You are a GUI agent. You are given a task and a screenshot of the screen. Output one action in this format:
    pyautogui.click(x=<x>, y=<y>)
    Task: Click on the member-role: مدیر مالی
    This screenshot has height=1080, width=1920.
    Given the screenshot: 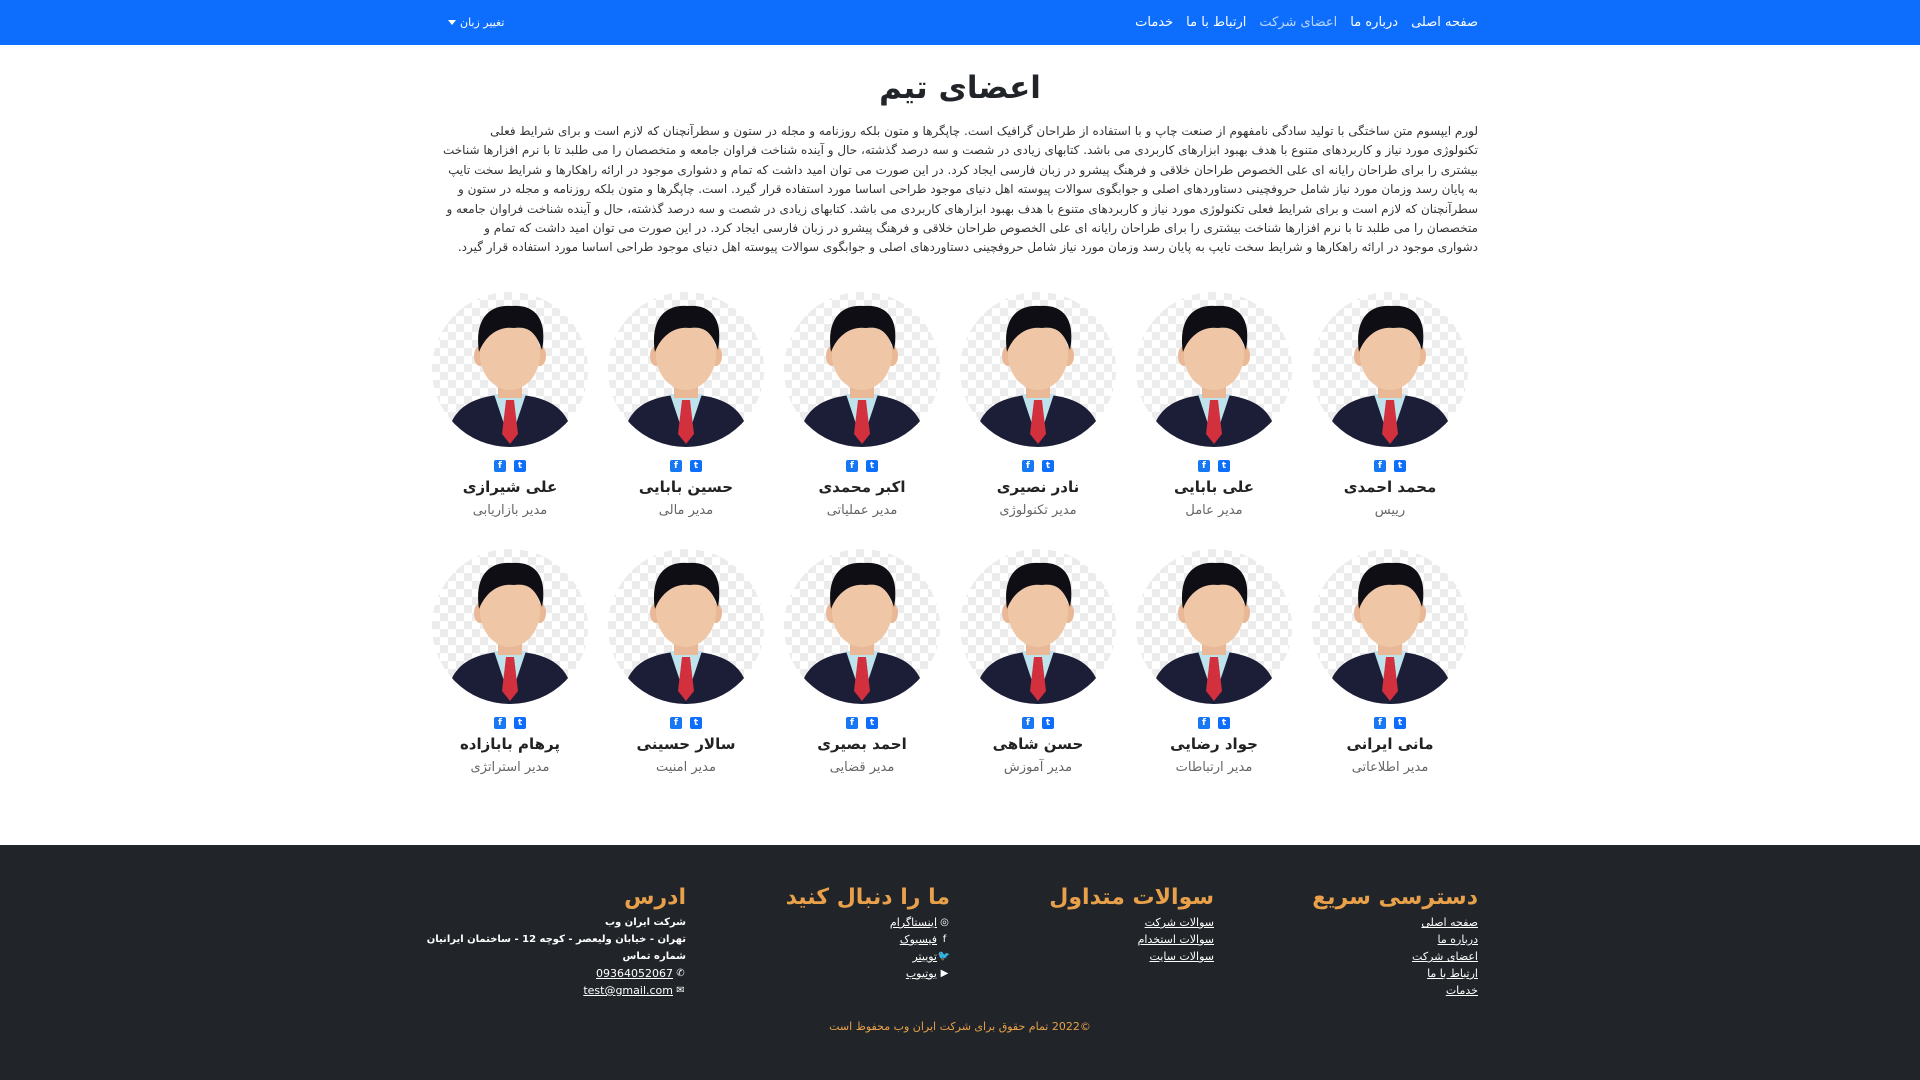 What is the action you would take?
    pyautogui.click(x=686, y=510)
    